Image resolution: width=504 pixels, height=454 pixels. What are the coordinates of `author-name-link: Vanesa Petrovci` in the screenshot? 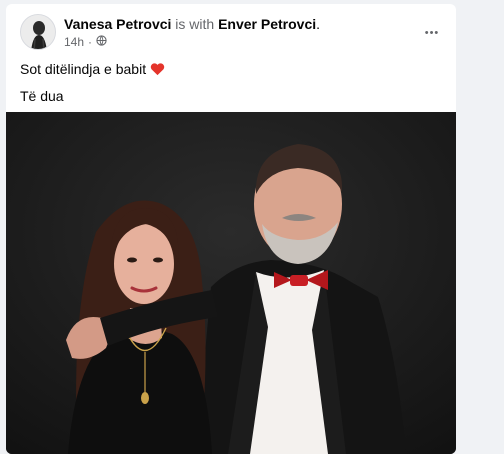 It's located at (117, 24).